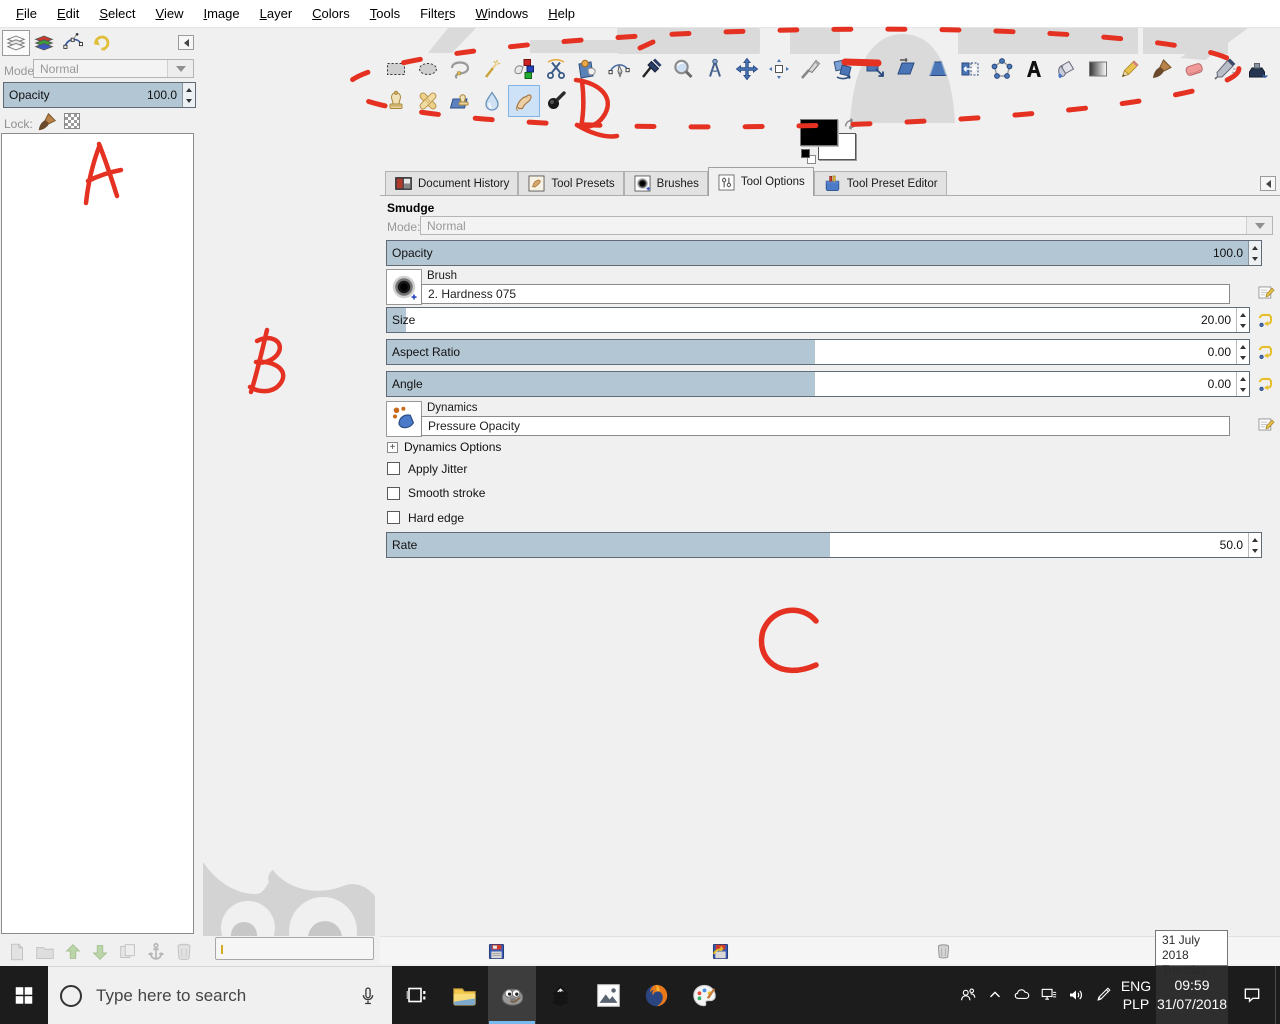 The width and height of the screenshot is (1280, 1024). What do you see at coordinates (704, 995) in the screenshot?
I see `taskbar-app-paint3d` at bounding box center [704, 995].